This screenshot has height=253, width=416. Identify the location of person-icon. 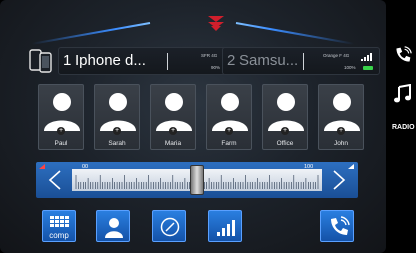
(114, 228).